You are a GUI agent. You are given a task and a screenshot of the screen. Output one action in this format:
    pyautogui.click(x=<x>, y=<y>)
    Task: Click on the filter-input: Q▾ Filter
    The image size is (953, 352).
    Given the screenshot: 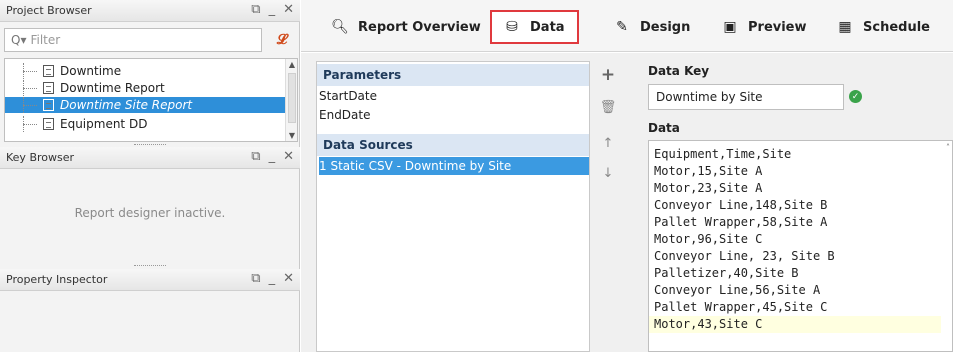 What is the action you would take?
    pyautogui.click(x=133, y=40)
    